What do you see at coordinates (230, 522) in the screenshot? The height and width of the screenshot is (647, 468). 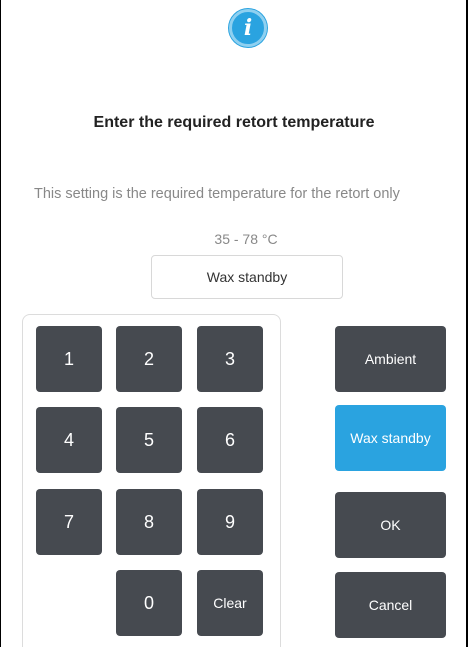 I see `key-9: 9` at bounding box center [230, 522].